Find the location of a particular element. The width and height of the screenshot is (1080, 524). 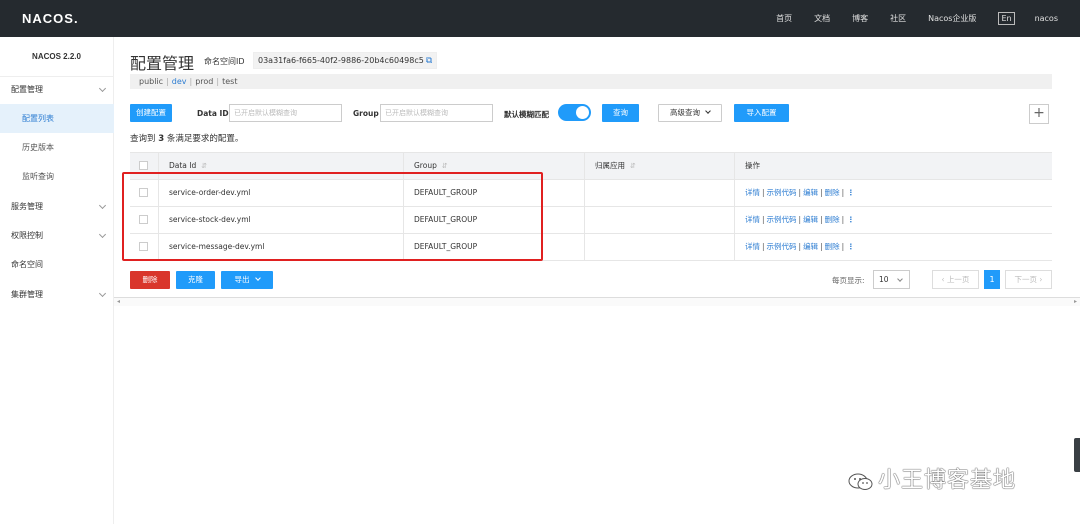

next-page-button: 下一页 › is located at coordinates (1028, 279).